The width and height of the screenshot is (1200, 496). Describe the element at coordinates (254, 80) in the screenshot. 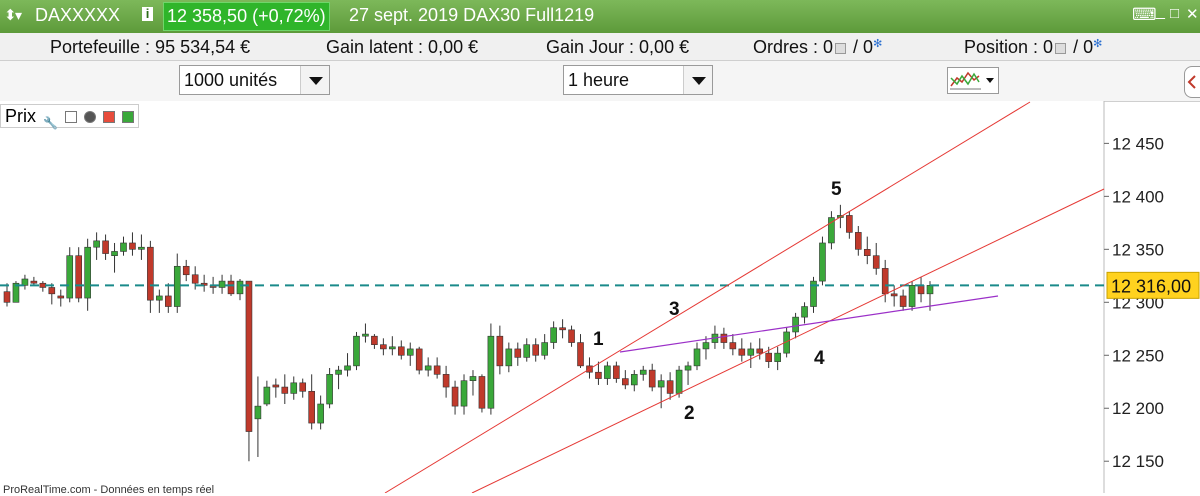

I see `quantity-select: 1000 unités` at that location.